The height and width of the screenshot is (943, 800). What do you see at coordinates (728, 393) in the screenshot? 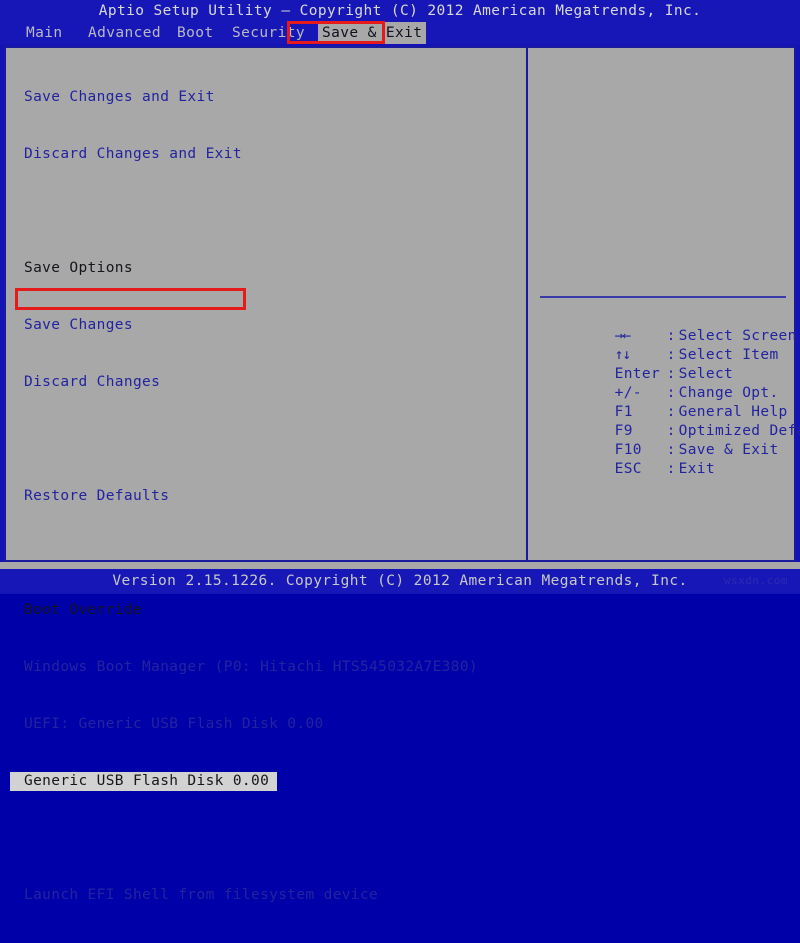
I see `help-action-change-opt: Change Opt.` at bounding box center [728, 393].